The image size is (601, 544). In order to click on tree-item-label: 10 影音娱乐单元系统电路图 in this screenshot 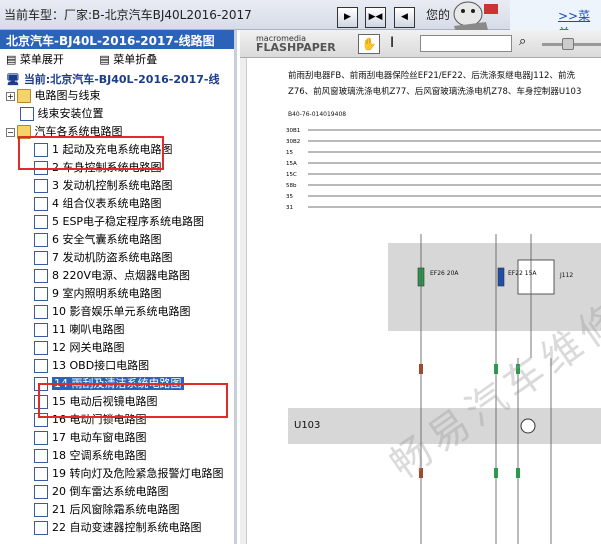, I will do `click(121, 311)`.